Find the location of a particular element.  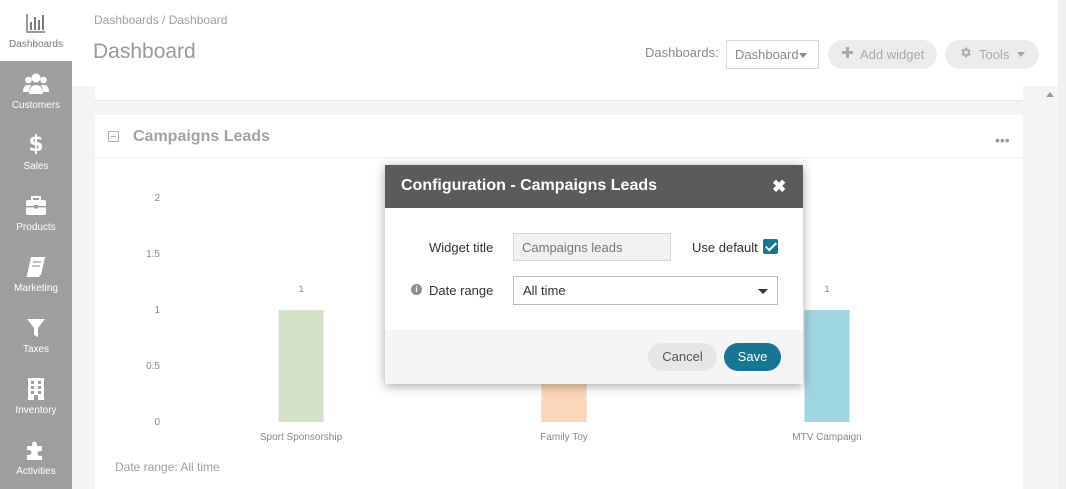

sidebar-item-label: Products is located at coordinates (36, 227).